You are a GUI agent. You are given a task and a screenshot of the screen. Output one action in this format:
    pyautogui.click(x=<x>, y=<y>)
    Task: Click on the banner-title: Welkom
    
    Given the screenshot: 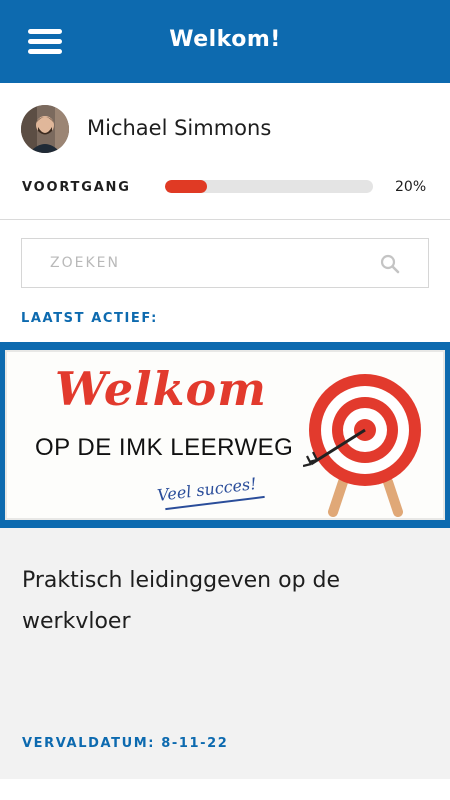 What is the action you would take?
    pyautogui.click(x=161, y=389)
    